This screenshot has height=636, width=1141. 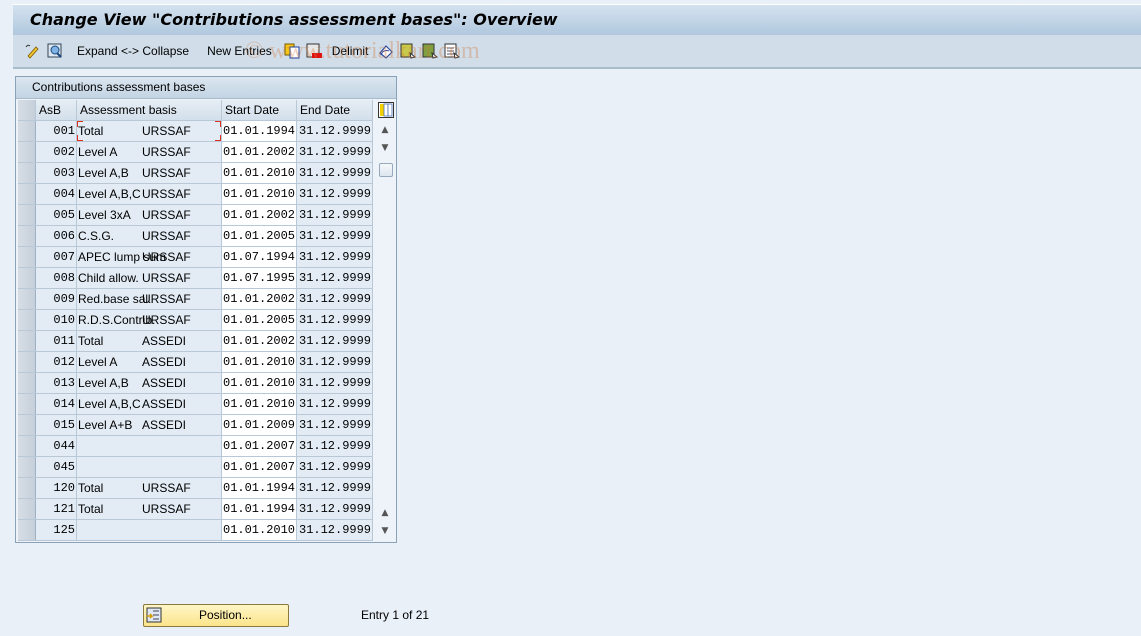 I want to click on delete-icon, so click(x=314, y=51).